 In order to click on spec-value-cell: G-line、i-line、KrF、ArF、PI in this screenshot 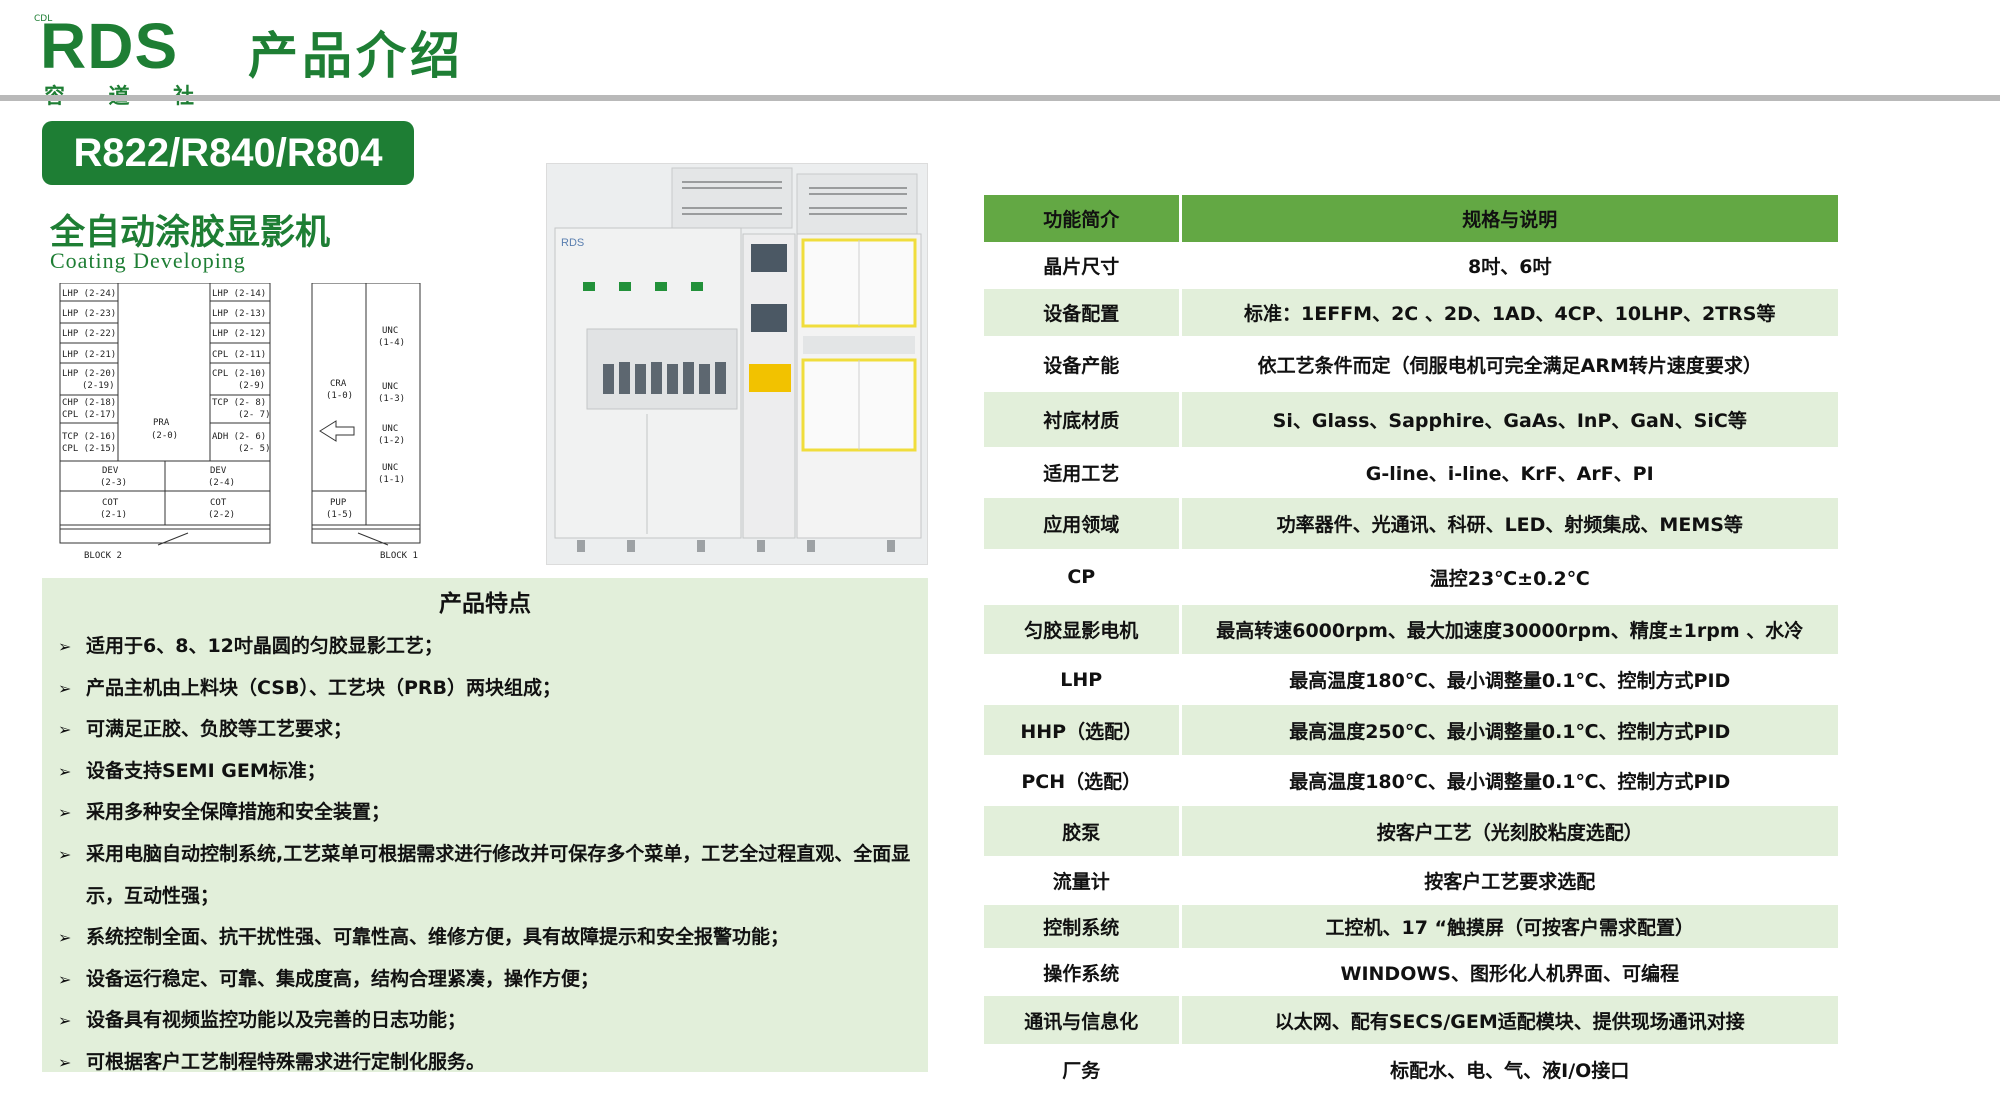, I will do `click(1509, 474)`.